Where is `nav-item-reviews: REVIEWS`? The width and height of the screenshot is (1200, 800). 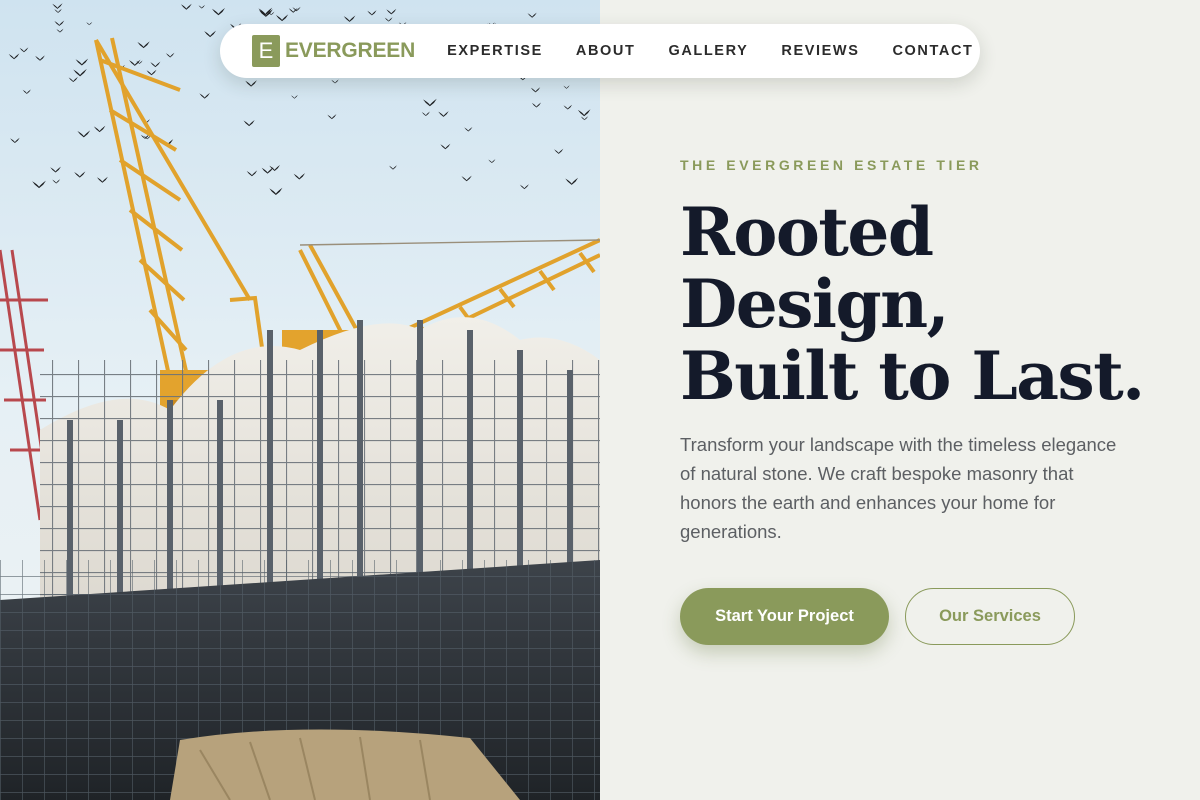 nav-item-reviews: REVIEWS is located at coordinates (820, 51).